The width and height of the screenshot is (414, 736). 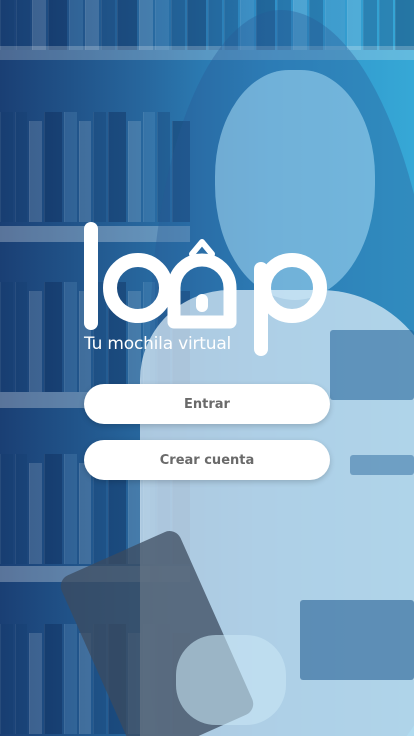 What do you see at coordinates (207, 460) in the screenshot?
I see `create-account-button: Crear cuenta` at bounding box center [207, 460].